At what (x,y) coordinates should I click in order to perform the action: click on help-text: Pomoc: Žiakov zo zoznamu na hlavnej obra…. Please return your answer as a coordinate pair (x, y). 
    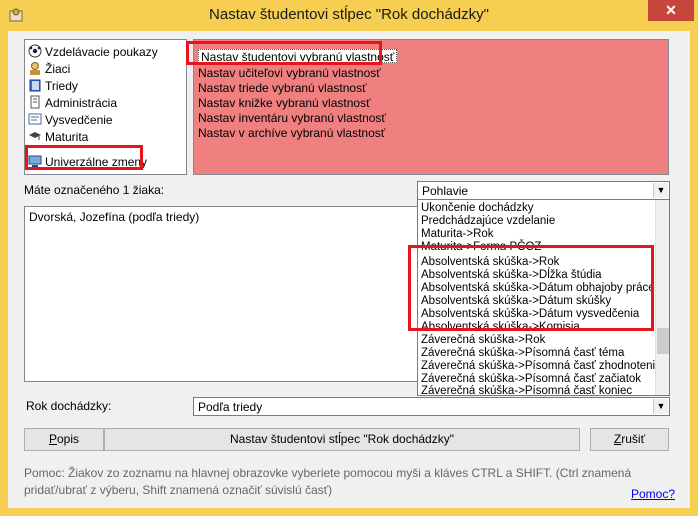
    Looking at the image, I should click on (328, 481).